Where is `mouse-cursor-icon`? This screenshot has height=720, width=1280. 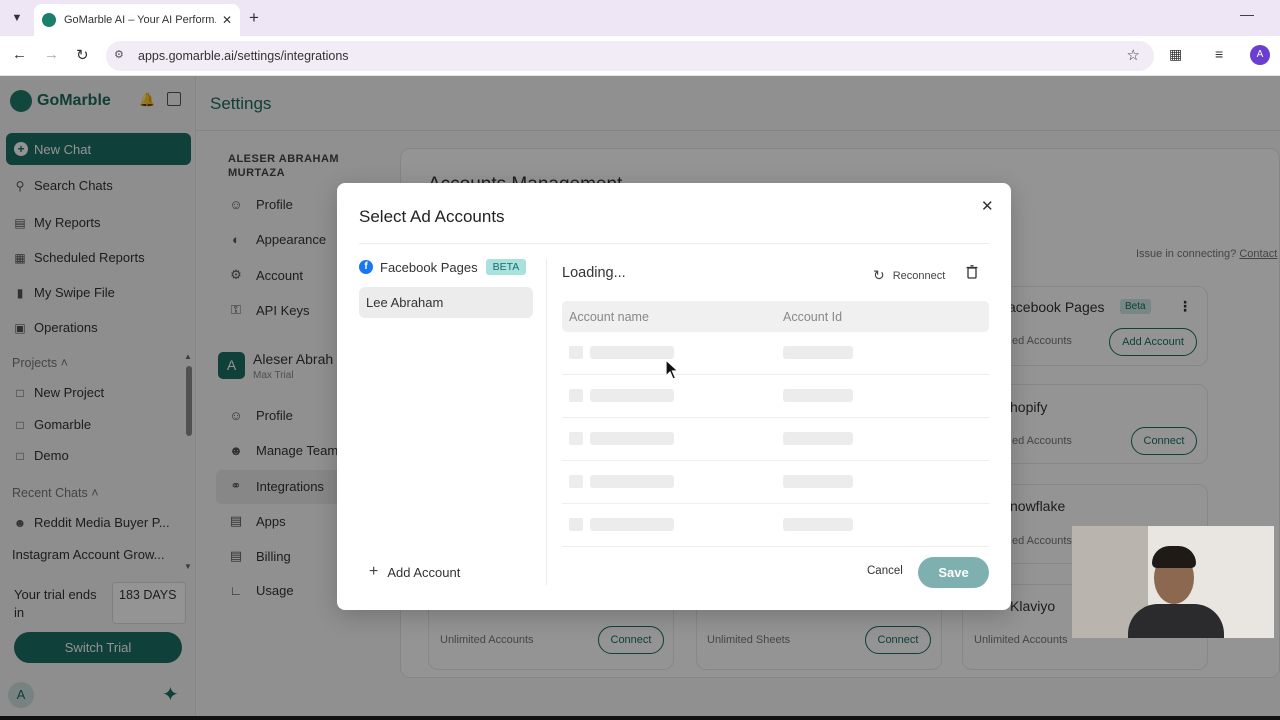 mouse-cursor-icon is located at coordinates (672, 369).